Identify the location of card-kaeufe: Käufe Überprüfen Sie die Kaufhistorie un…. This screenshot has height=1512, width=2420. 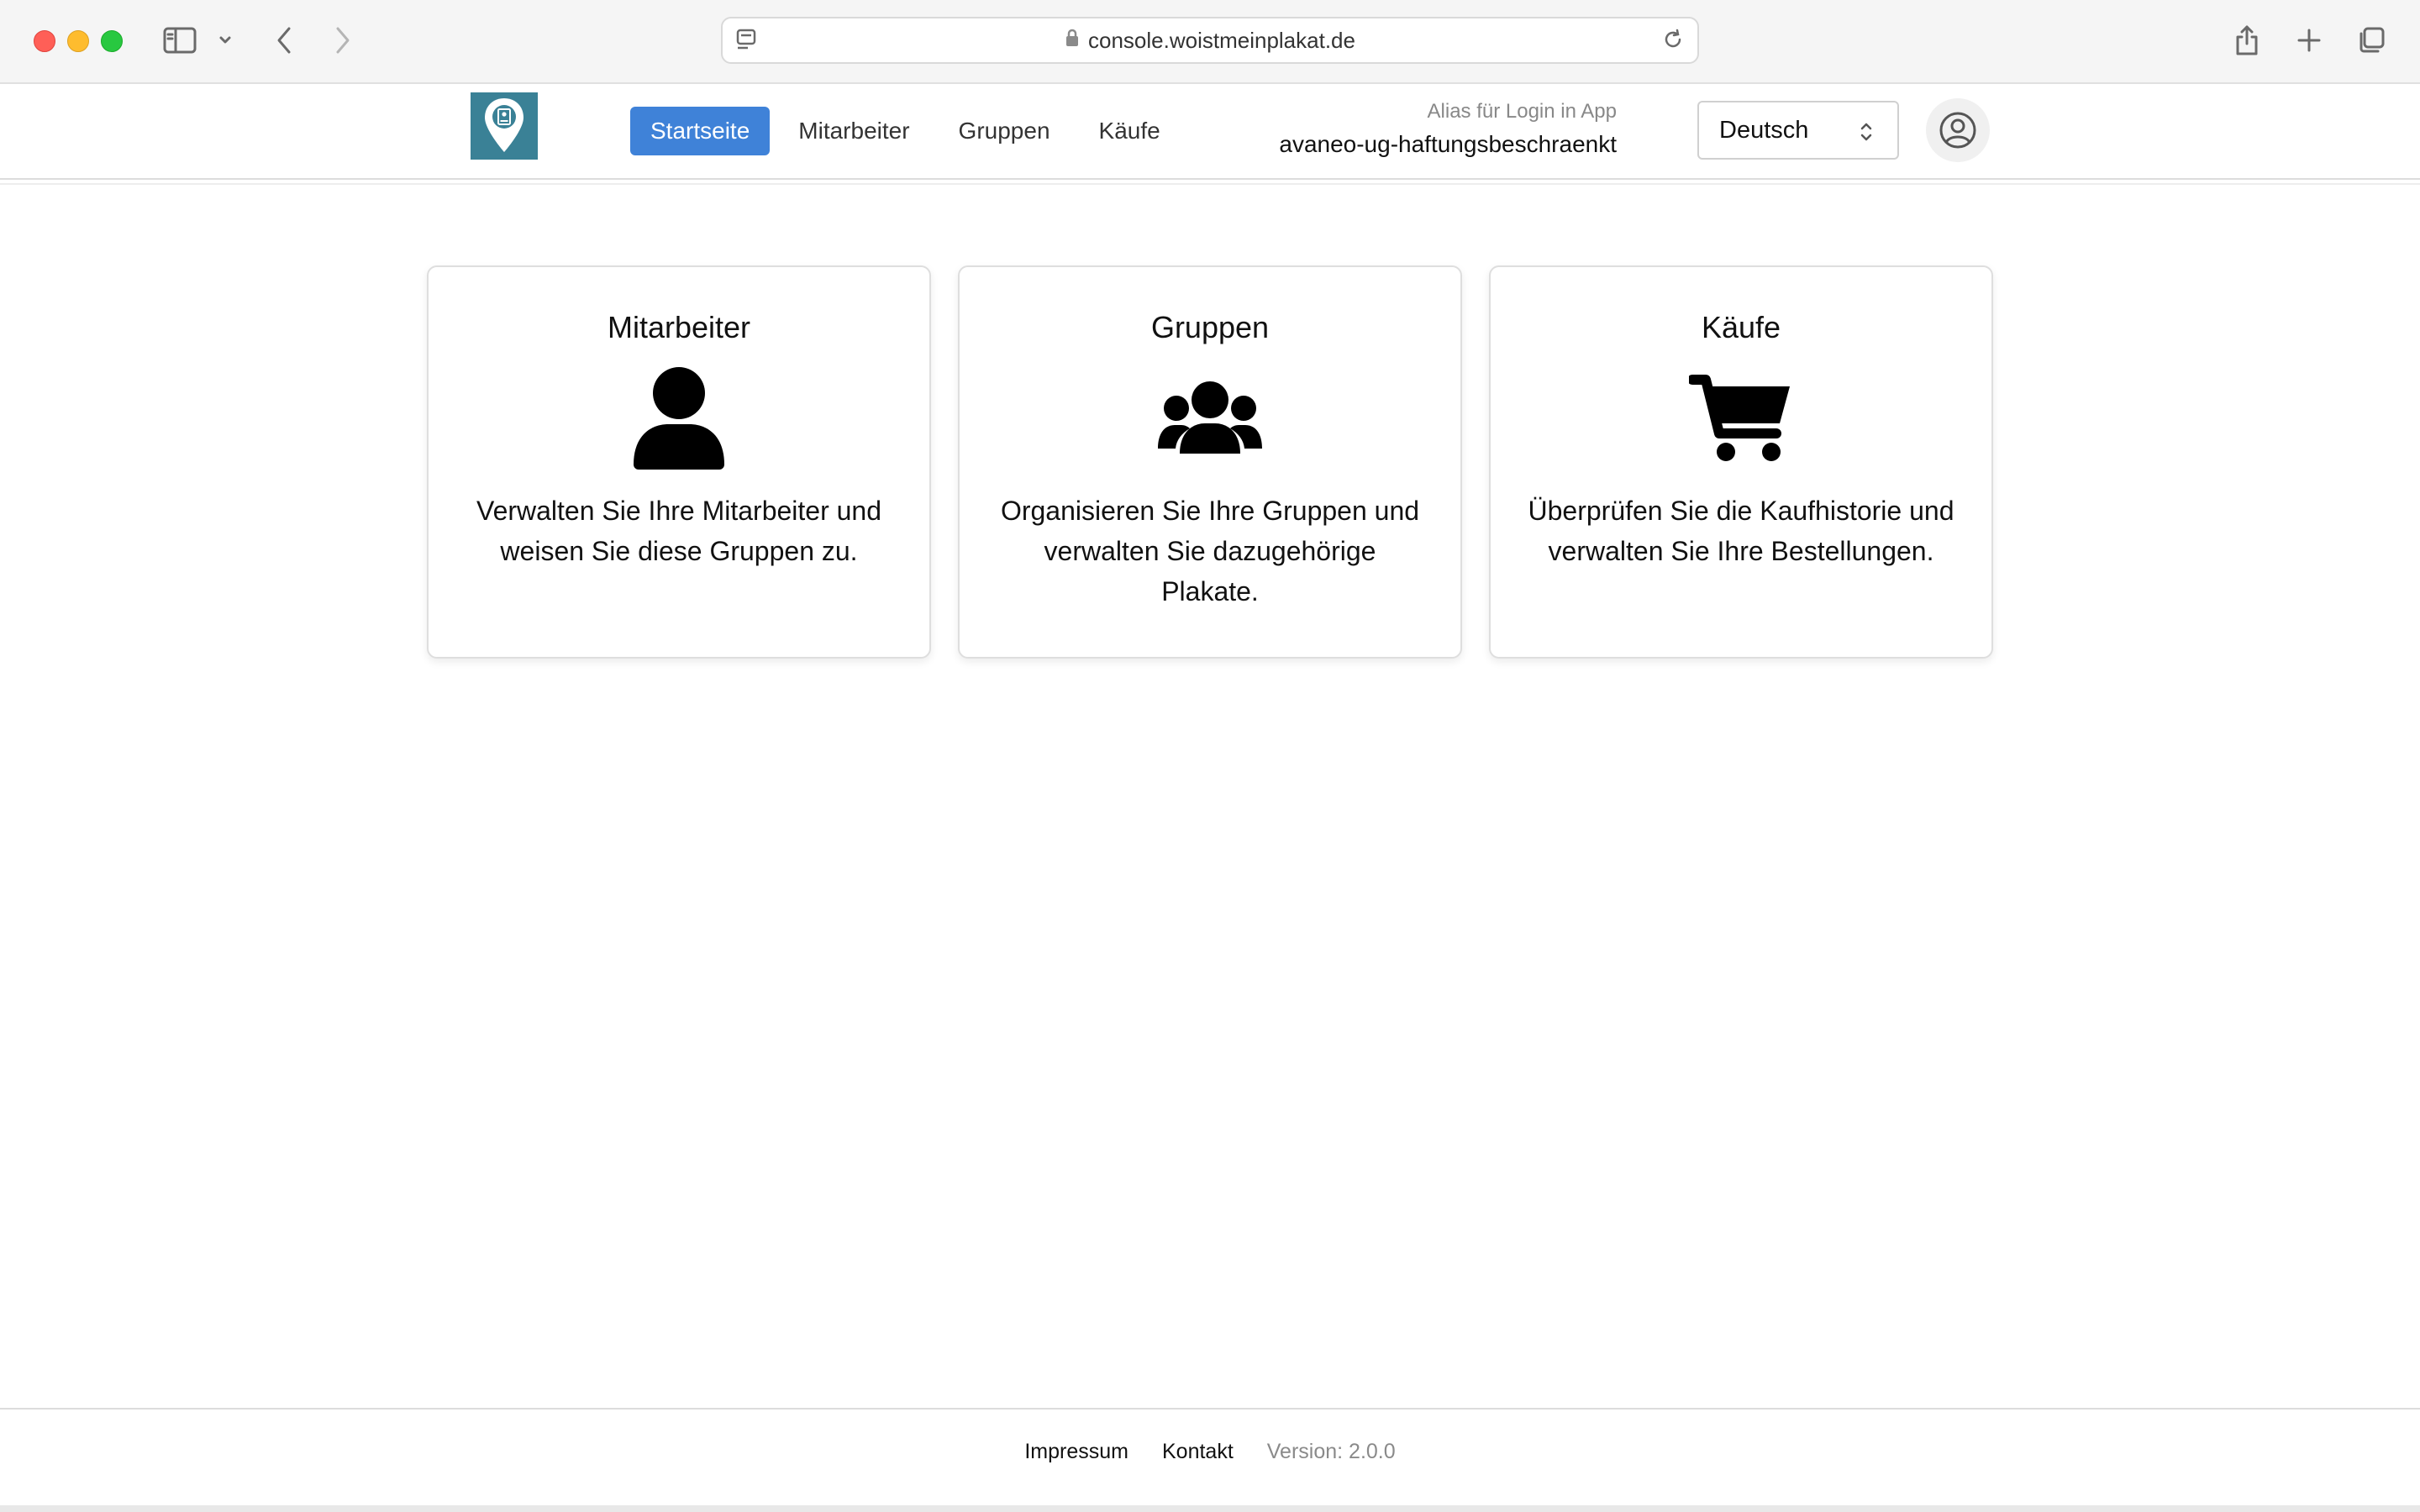
(1741, 462).